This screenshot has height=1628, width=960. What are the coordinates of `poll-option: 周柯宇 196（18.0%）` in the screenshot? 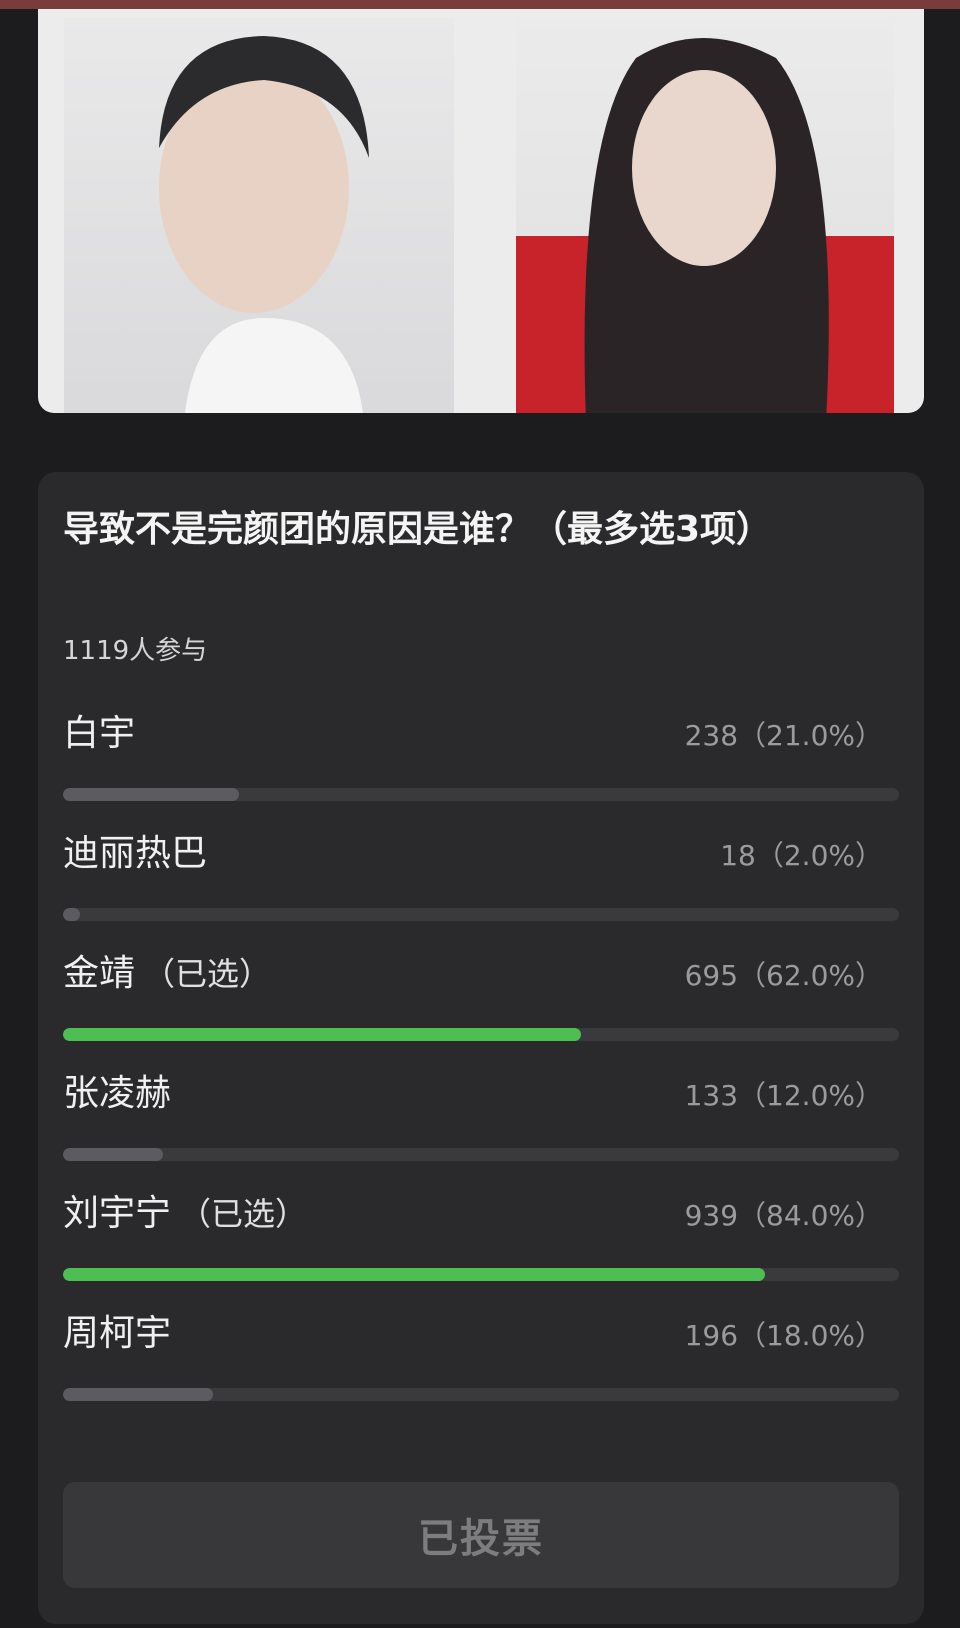 It's located at (481, 1362).